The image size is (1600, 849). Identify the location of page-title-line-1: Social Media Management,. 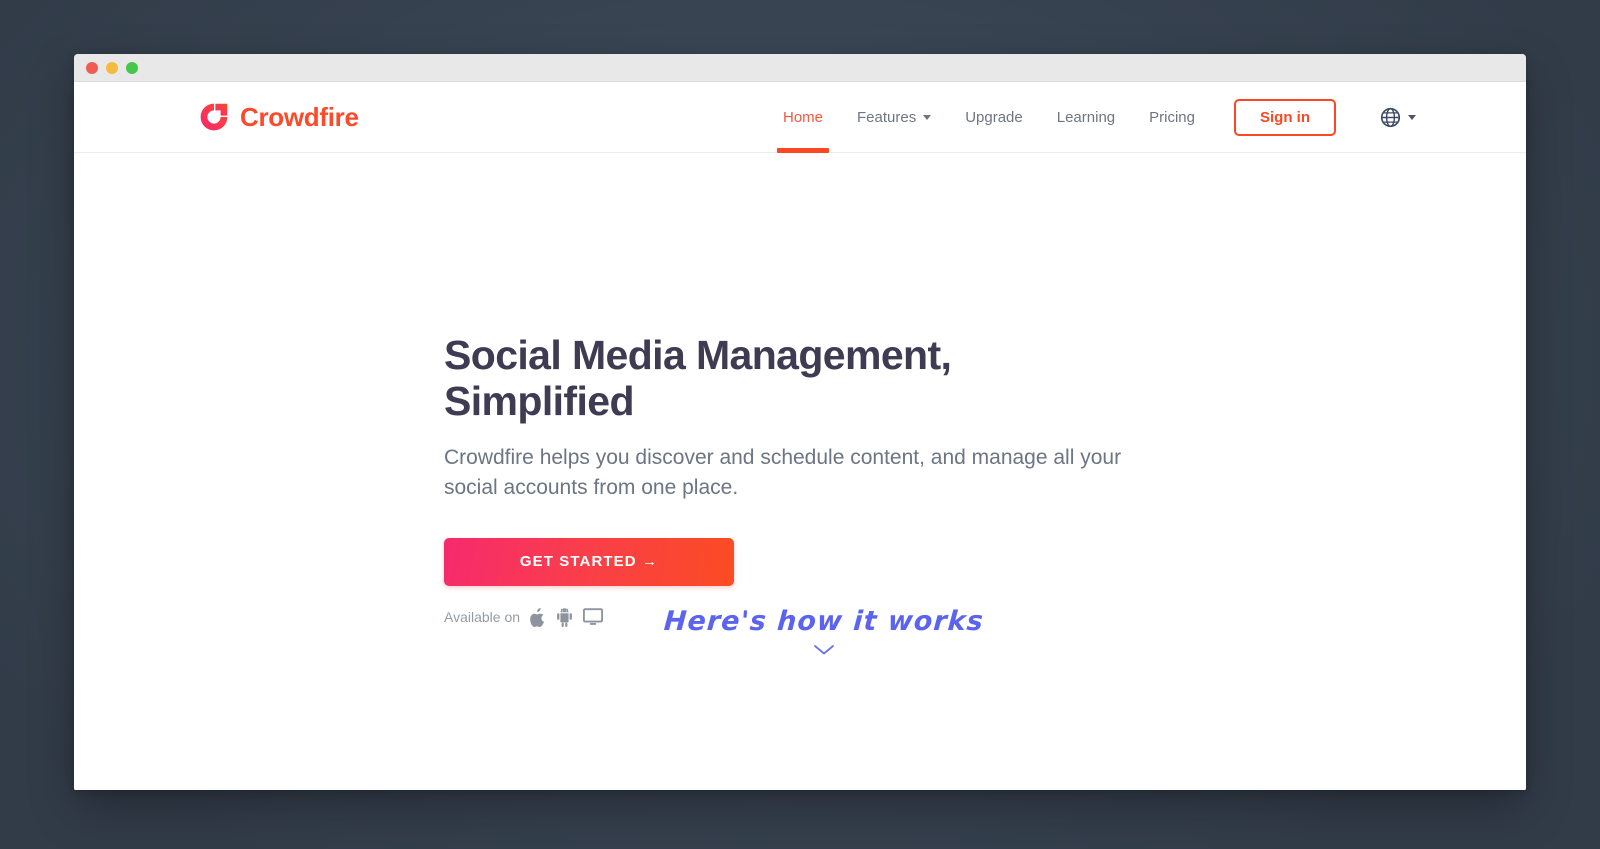
(698, 355).